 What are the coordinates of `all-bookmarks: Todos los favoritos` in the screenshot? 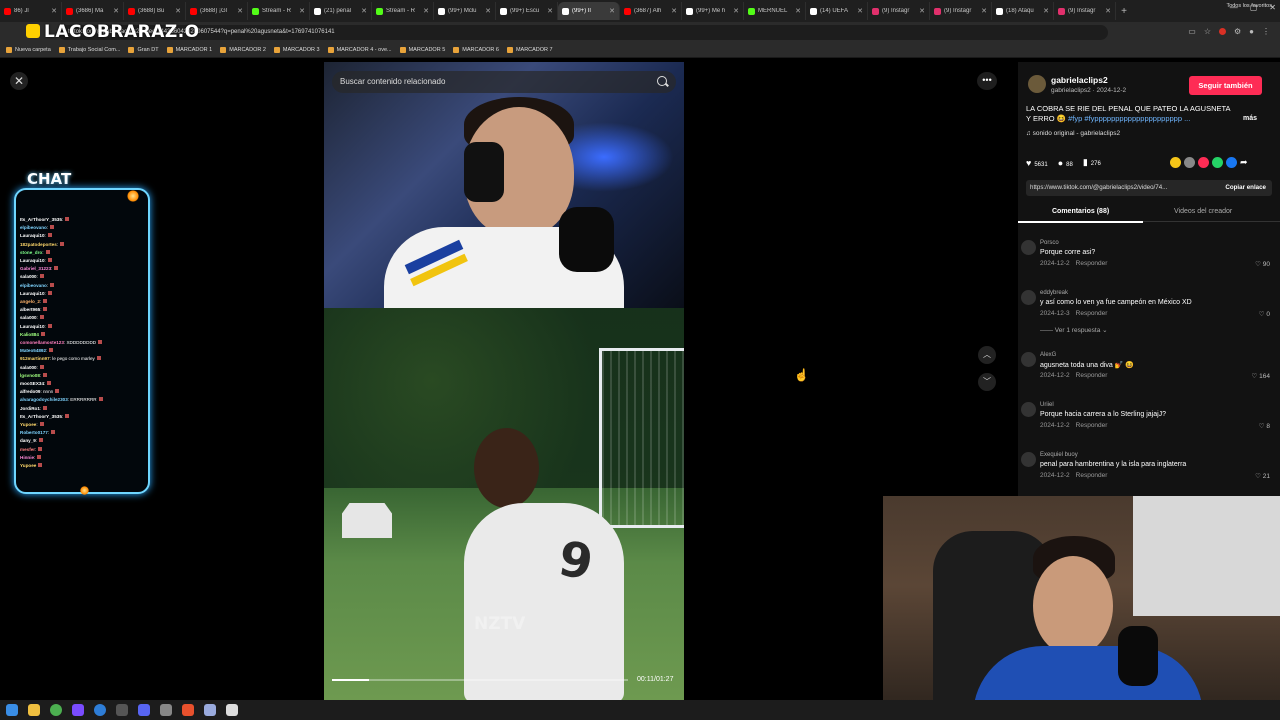 It's located at (1249, 6).